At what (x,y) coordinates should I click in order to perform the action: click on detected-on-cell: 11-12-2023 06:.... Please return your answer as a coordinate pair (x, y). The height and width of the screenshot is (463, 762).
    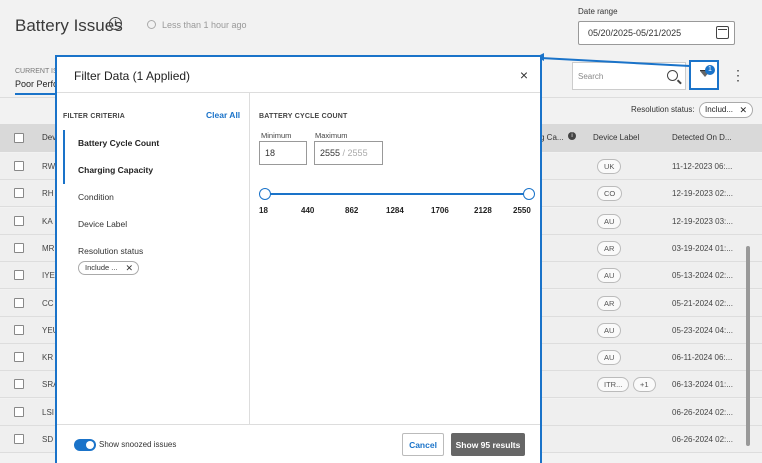
    Looking at the image, I should click on (702, 166).